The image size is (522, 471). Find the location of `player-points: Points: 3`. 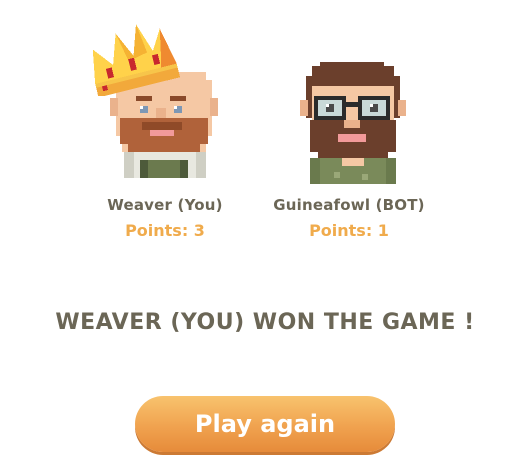

player-points: Points: 3 is located at coordinates (165, 230).